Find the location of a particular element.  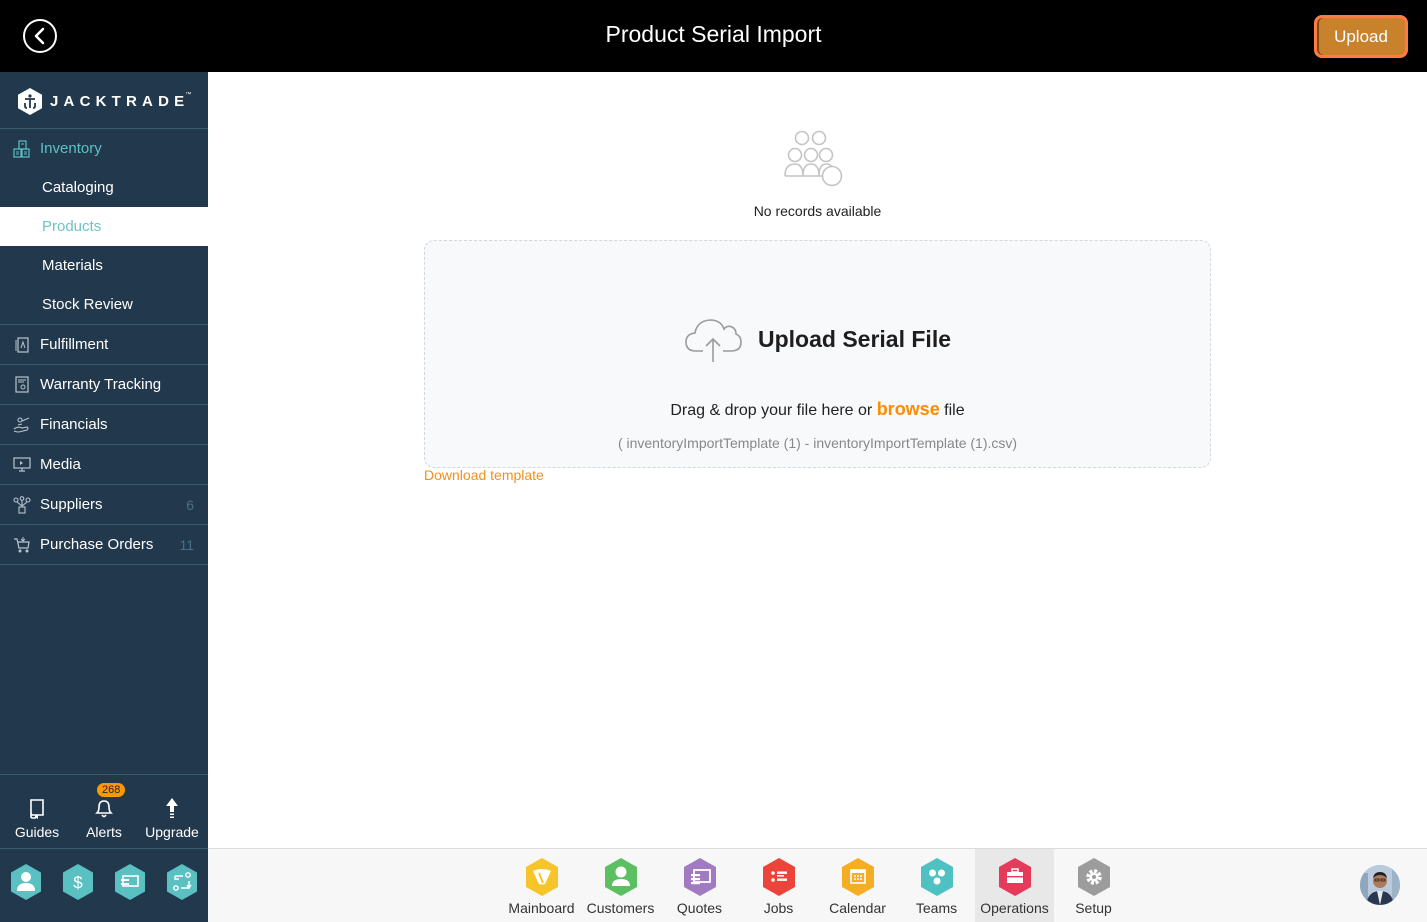

upgrade-button: Upgrade is located at coordinates (172, 815).